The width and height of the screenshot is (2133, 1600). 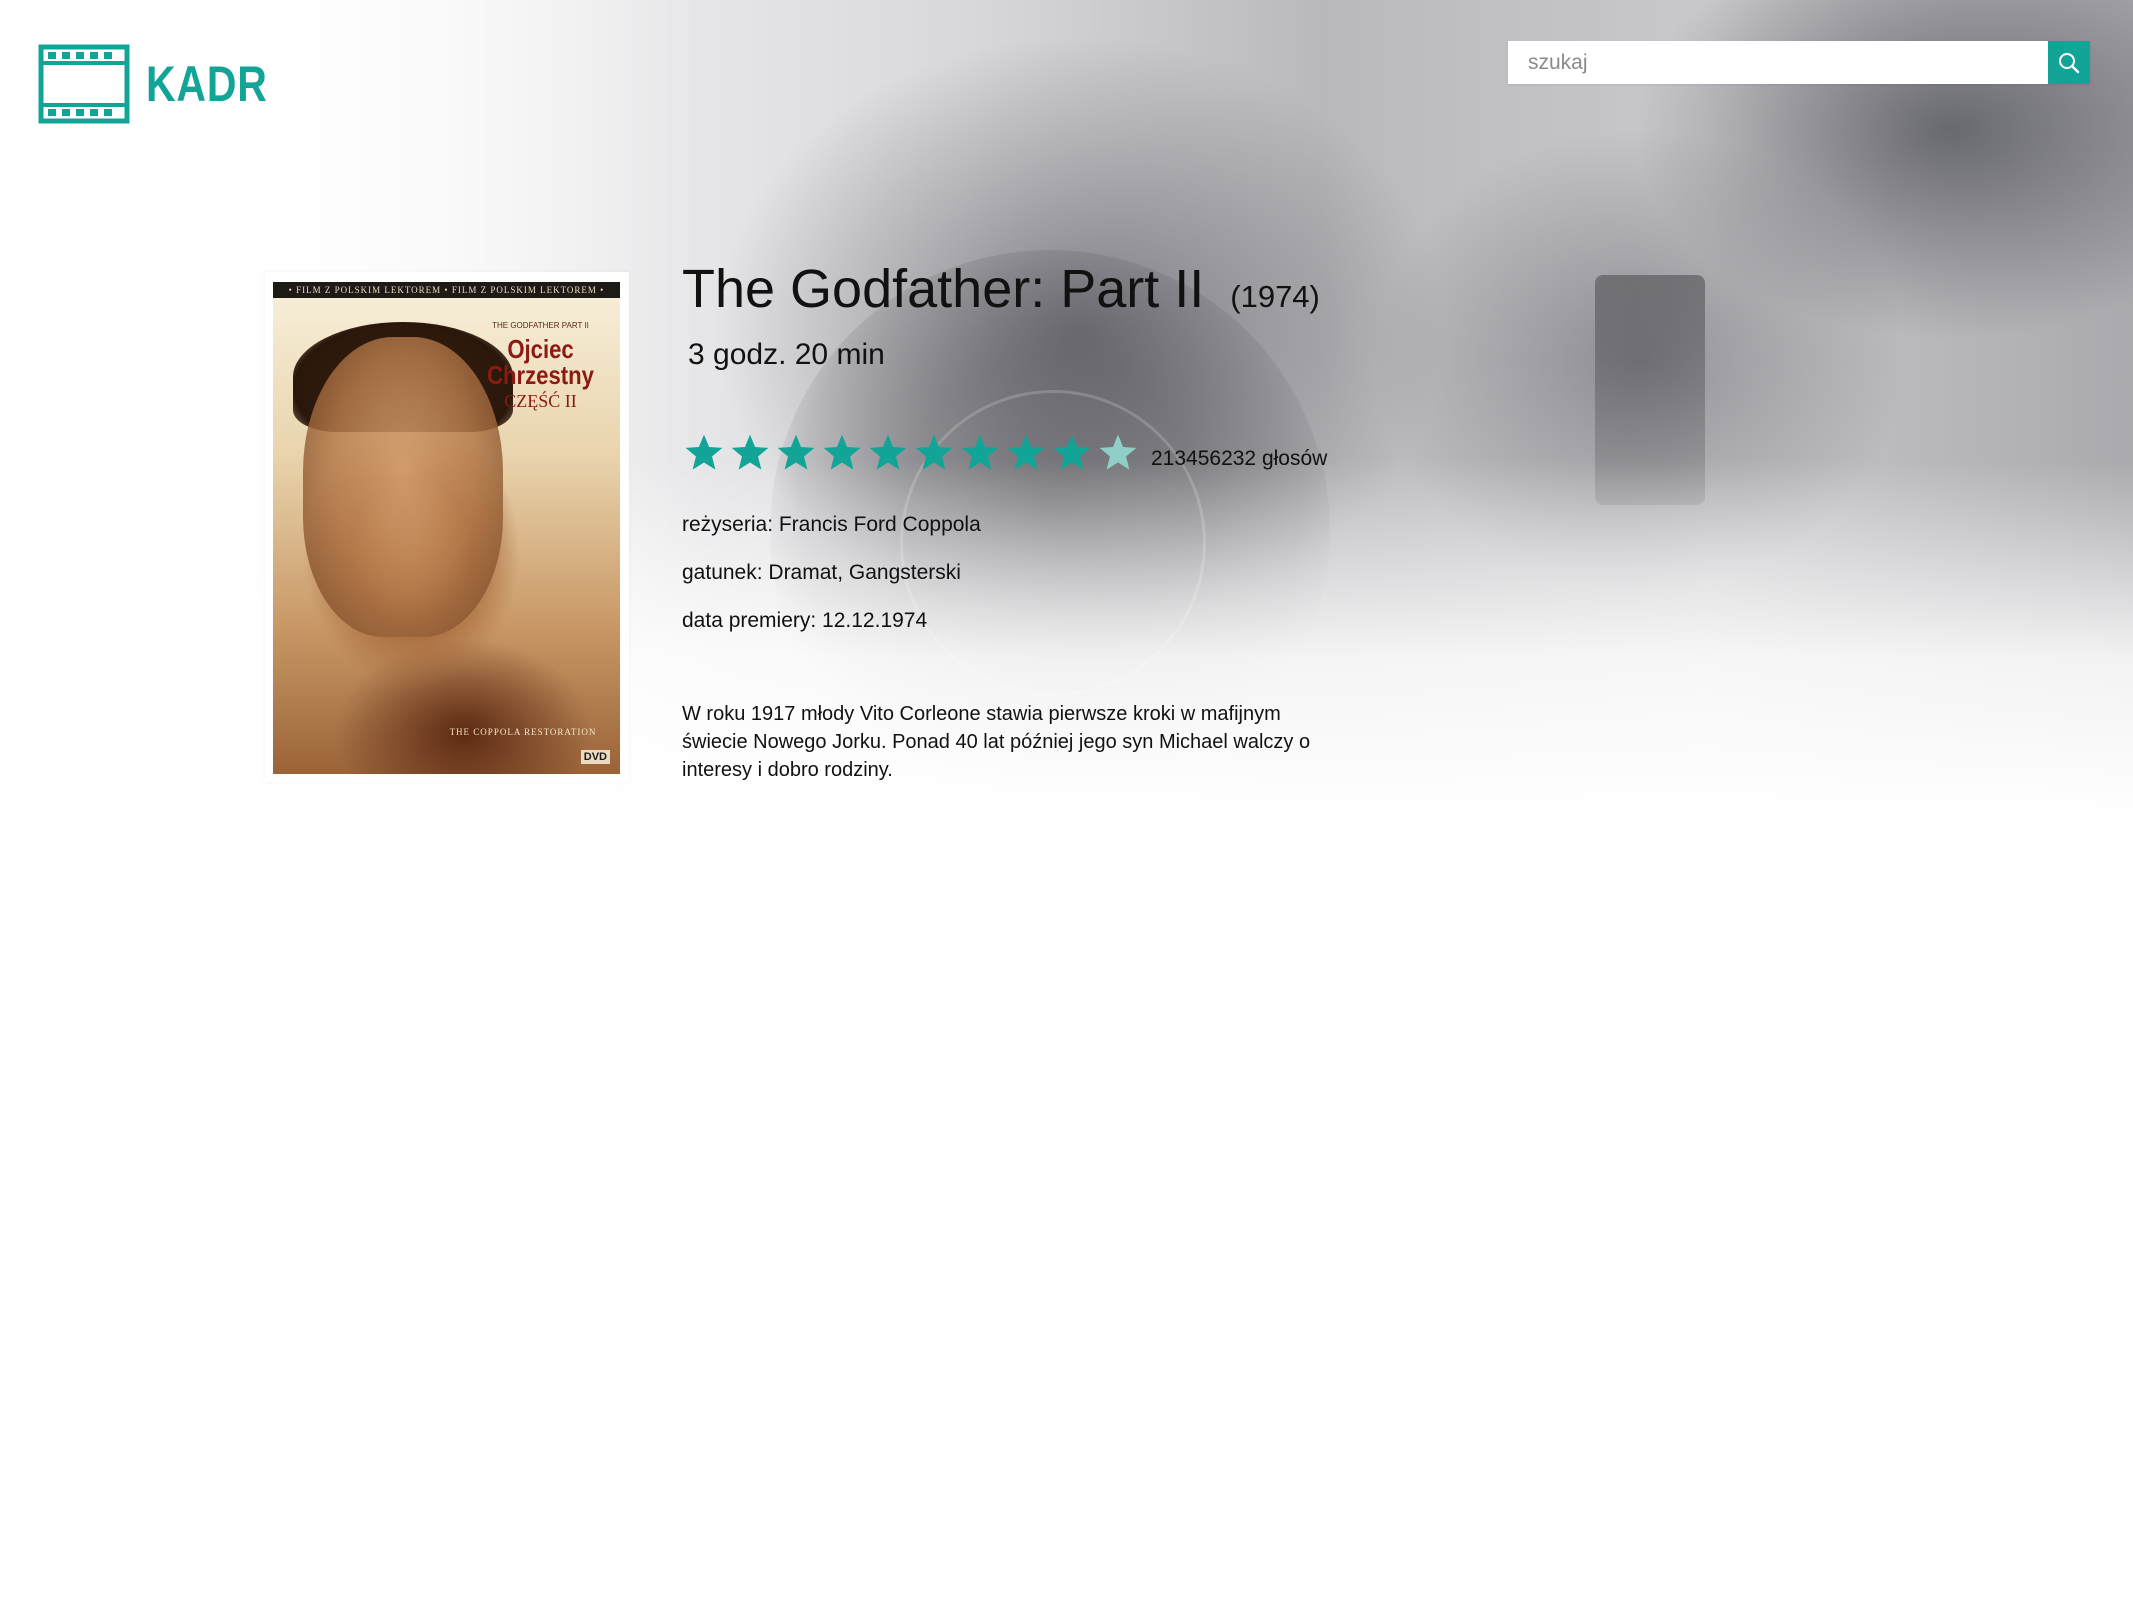 What do you see at coordinates (831, 524) in the screenshot?
I see `movie-director: reżyseria: Francis Ford Coppola` at bounding box center [831, 524].